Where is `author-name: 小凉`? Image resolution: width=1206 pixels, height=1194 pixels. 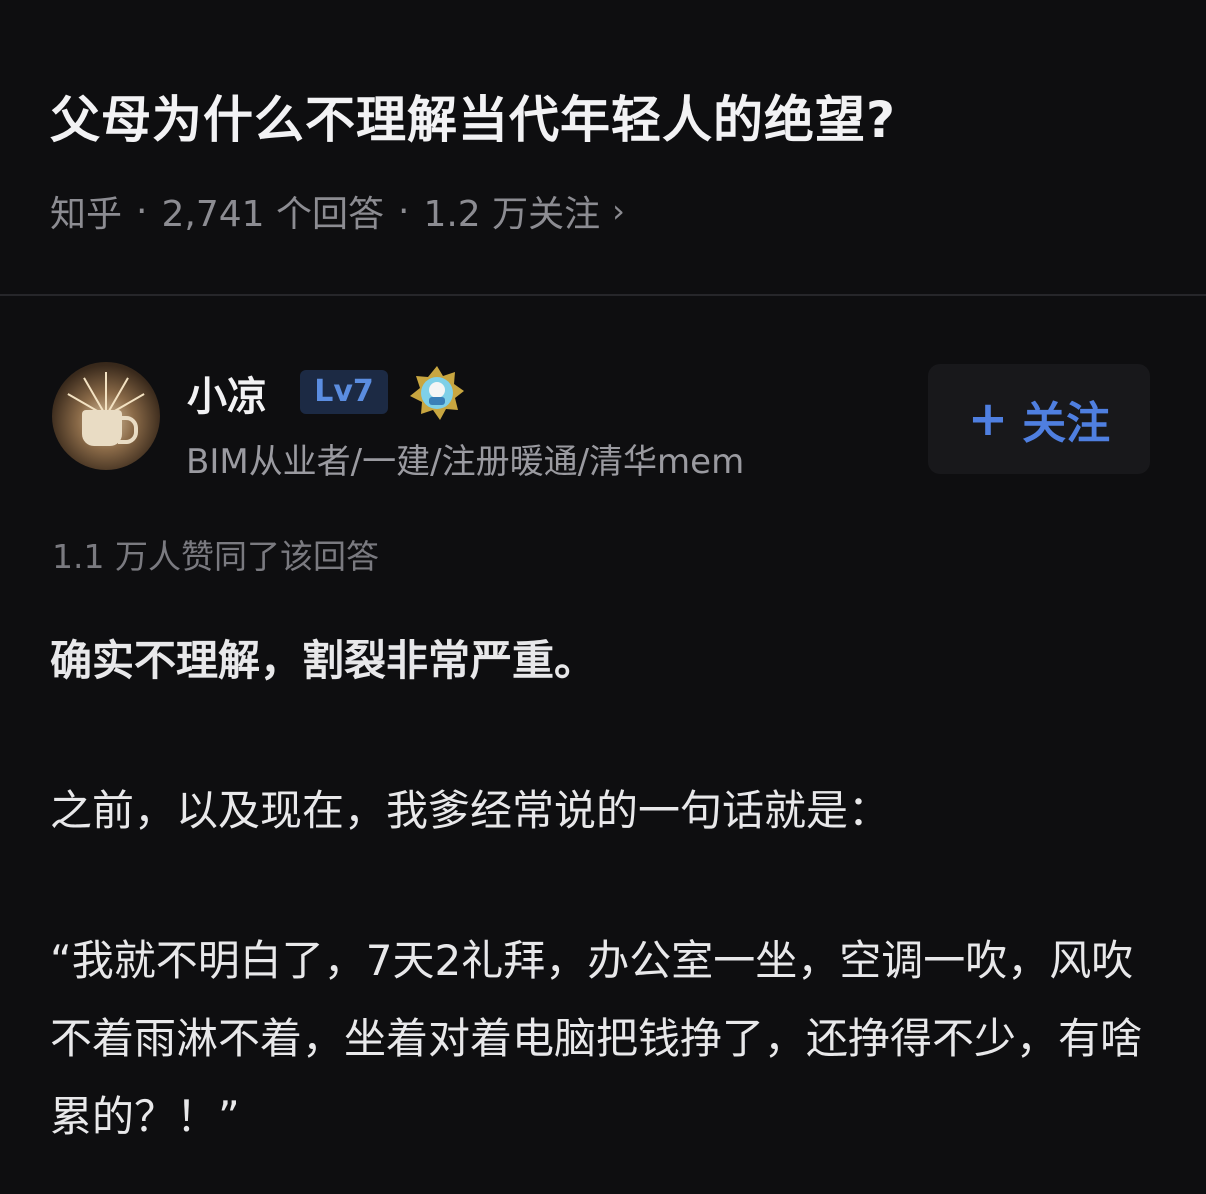
author-name: 小凉 is located at coordinates (227, 393).